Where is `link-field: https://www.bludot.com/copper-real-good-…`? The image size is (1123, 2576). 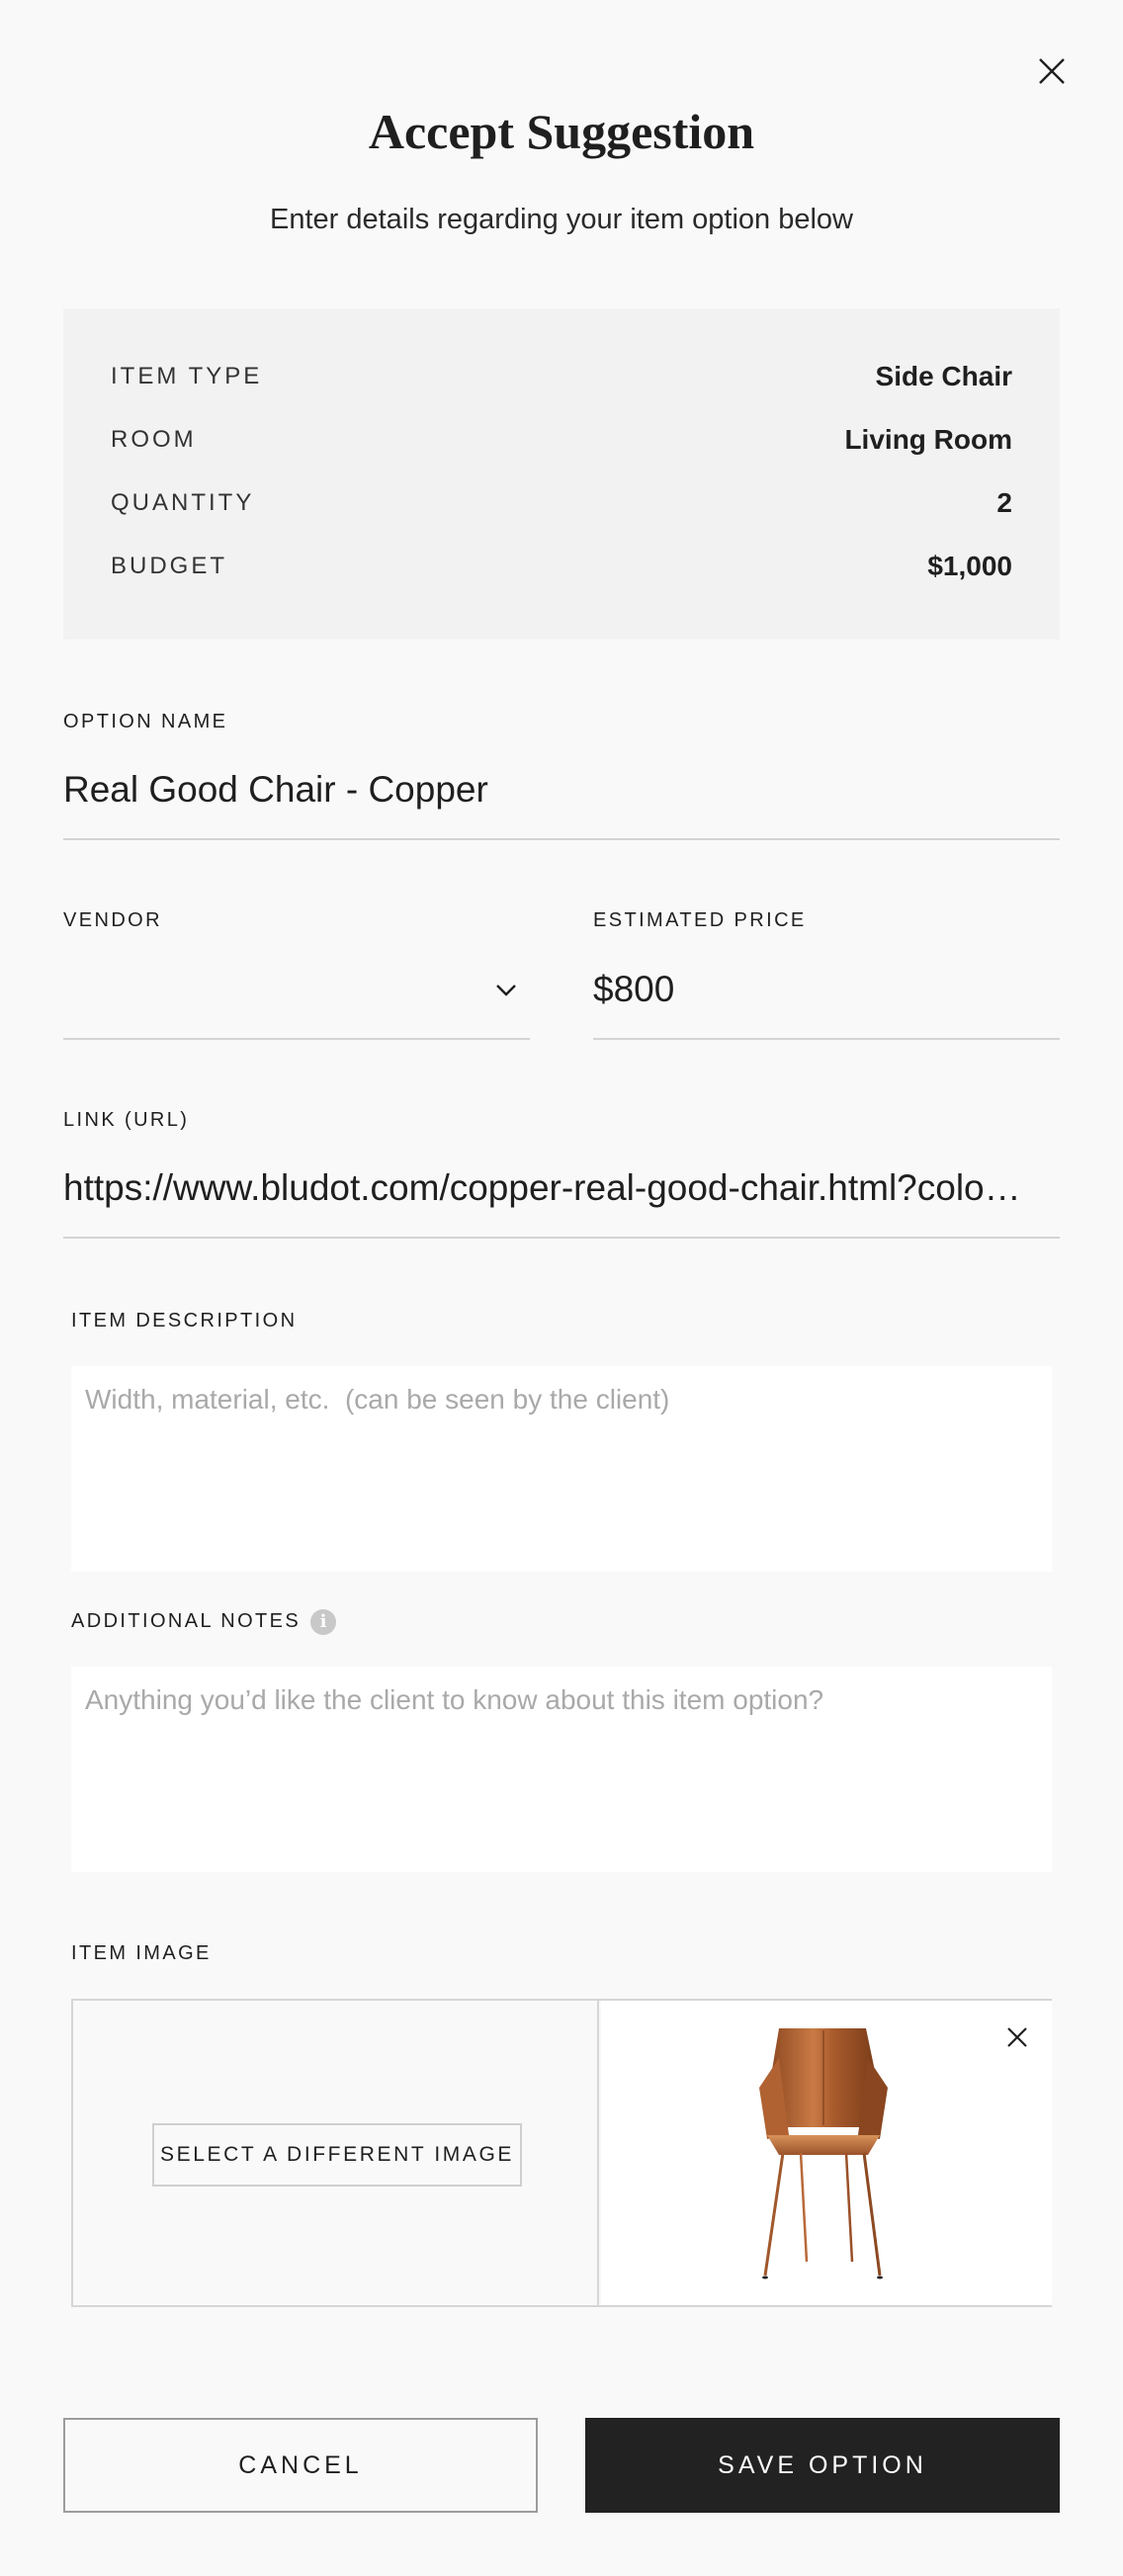 link-field: https://www.bludot.com/copper-real-good-… is located at coordinates (561, 1195).